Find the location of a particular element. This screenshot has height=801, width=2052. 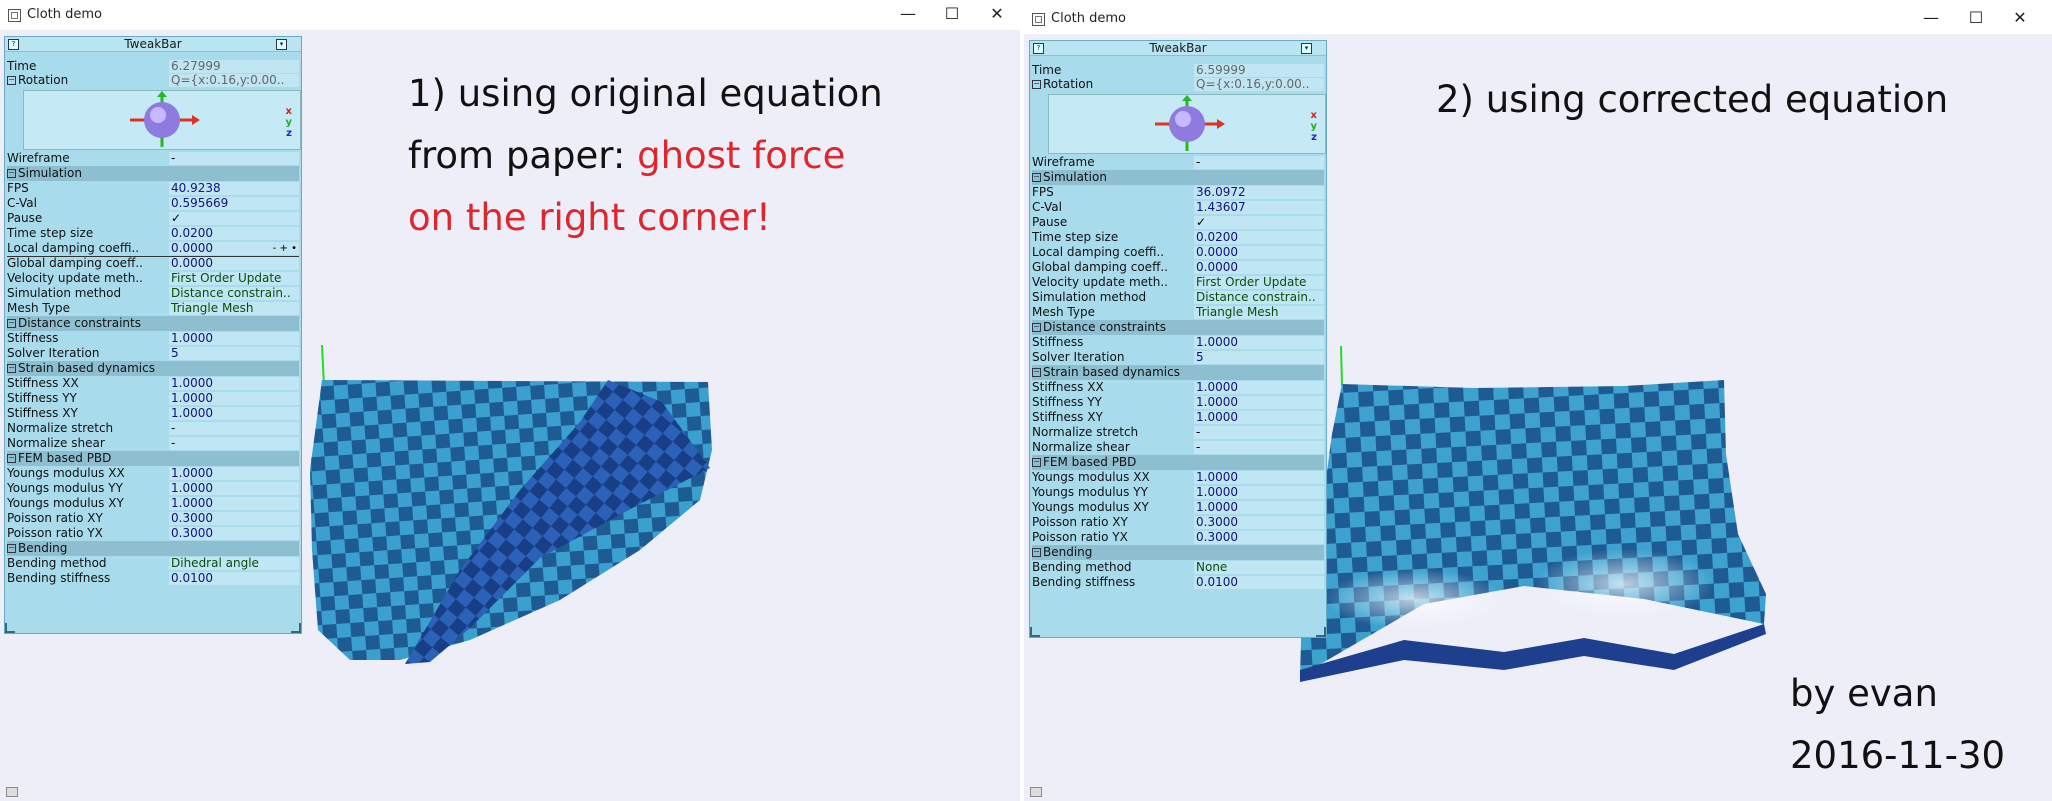

wireframe-row: Wireframe - is located at coordinates (153, 158).